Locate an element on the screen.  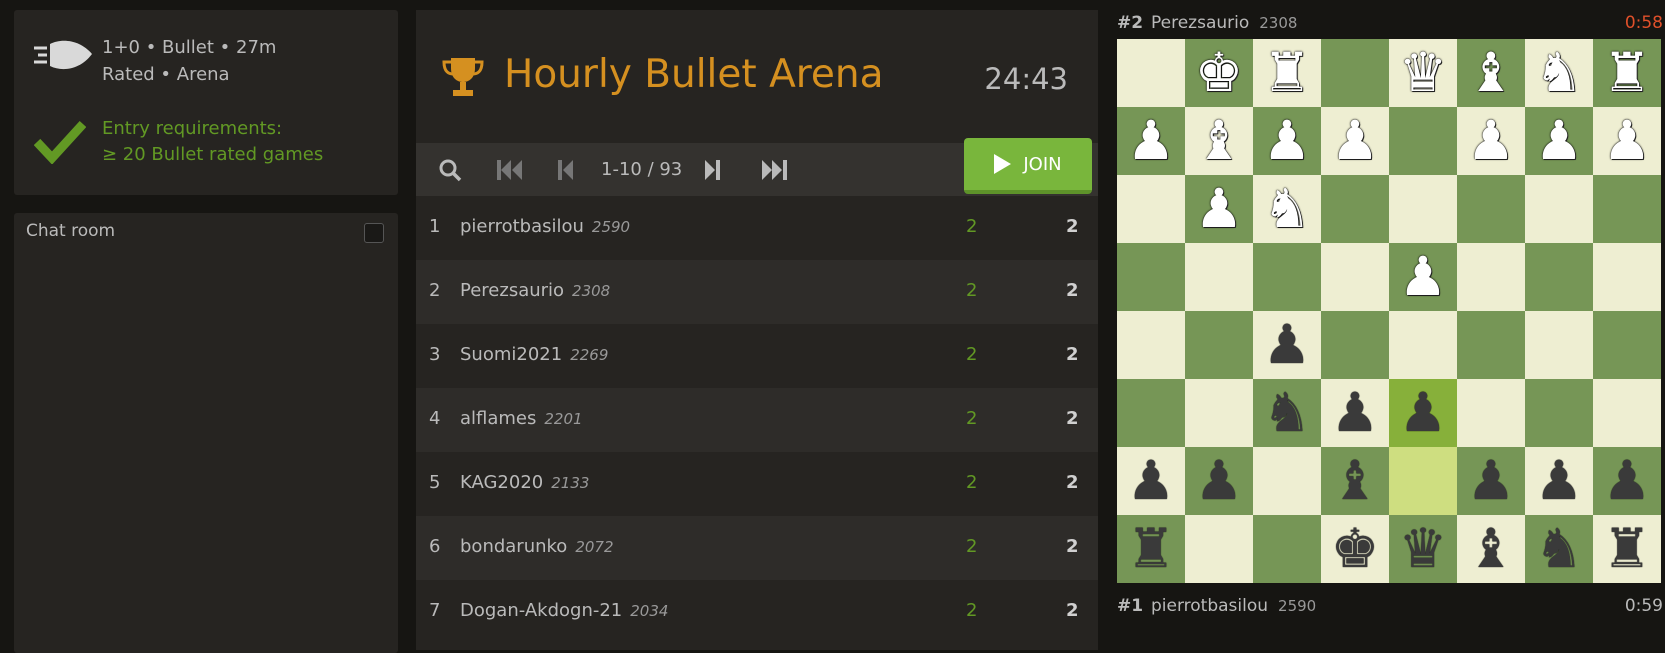
black-king-icon: ♚ is located at coordinates (1355, 549).